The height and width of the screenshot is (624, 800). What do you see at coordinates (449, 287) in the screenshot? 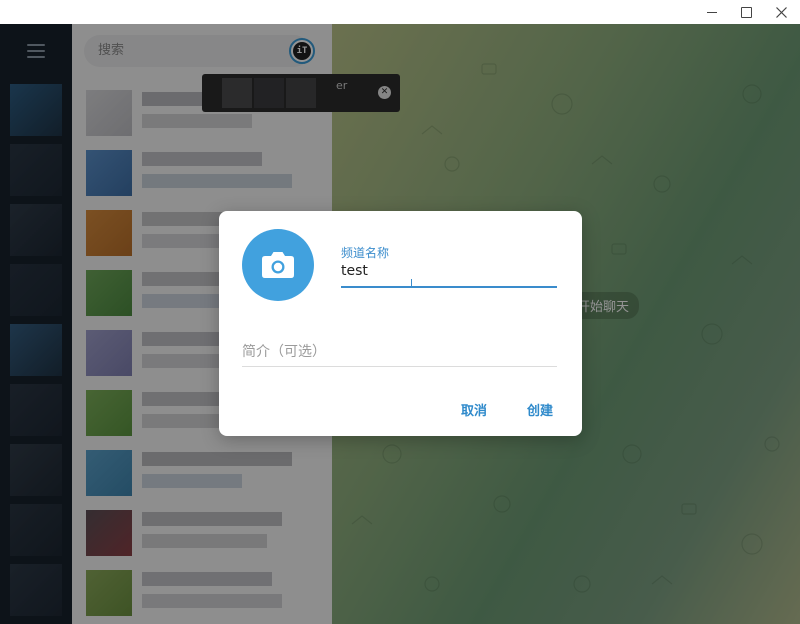
I see `channel-name-underline` at bounding box center [449, 287].